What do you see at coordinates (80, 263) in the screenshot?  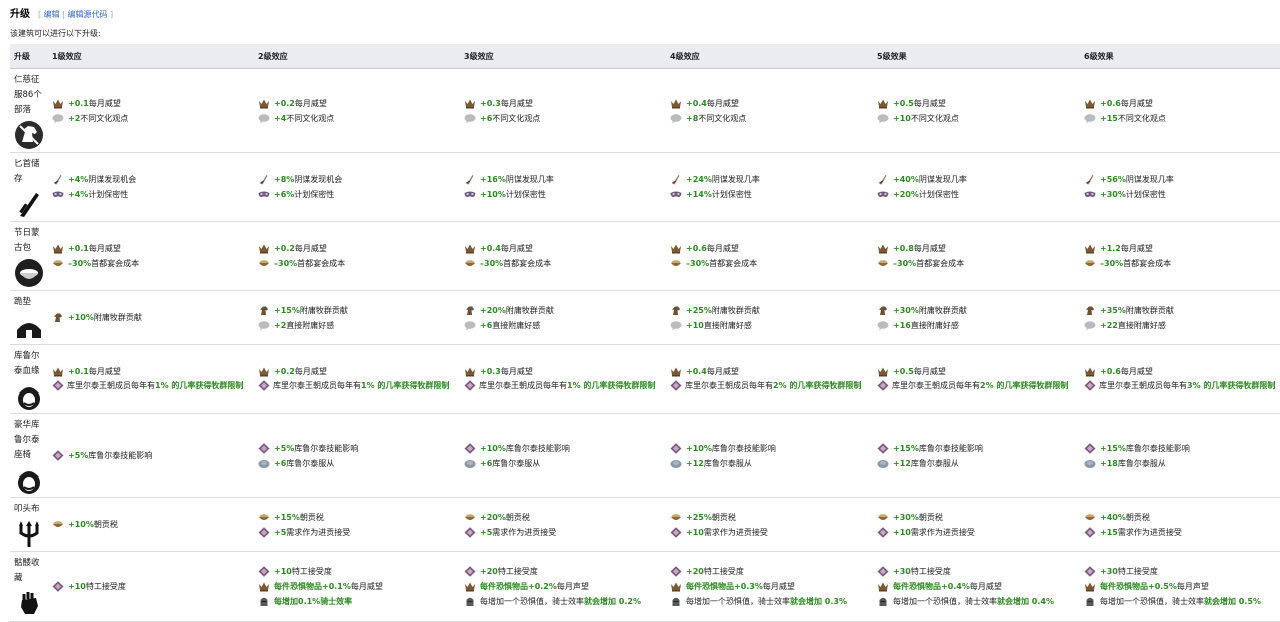 I see `effect-value: –30%` at bounding box center [80, 263].